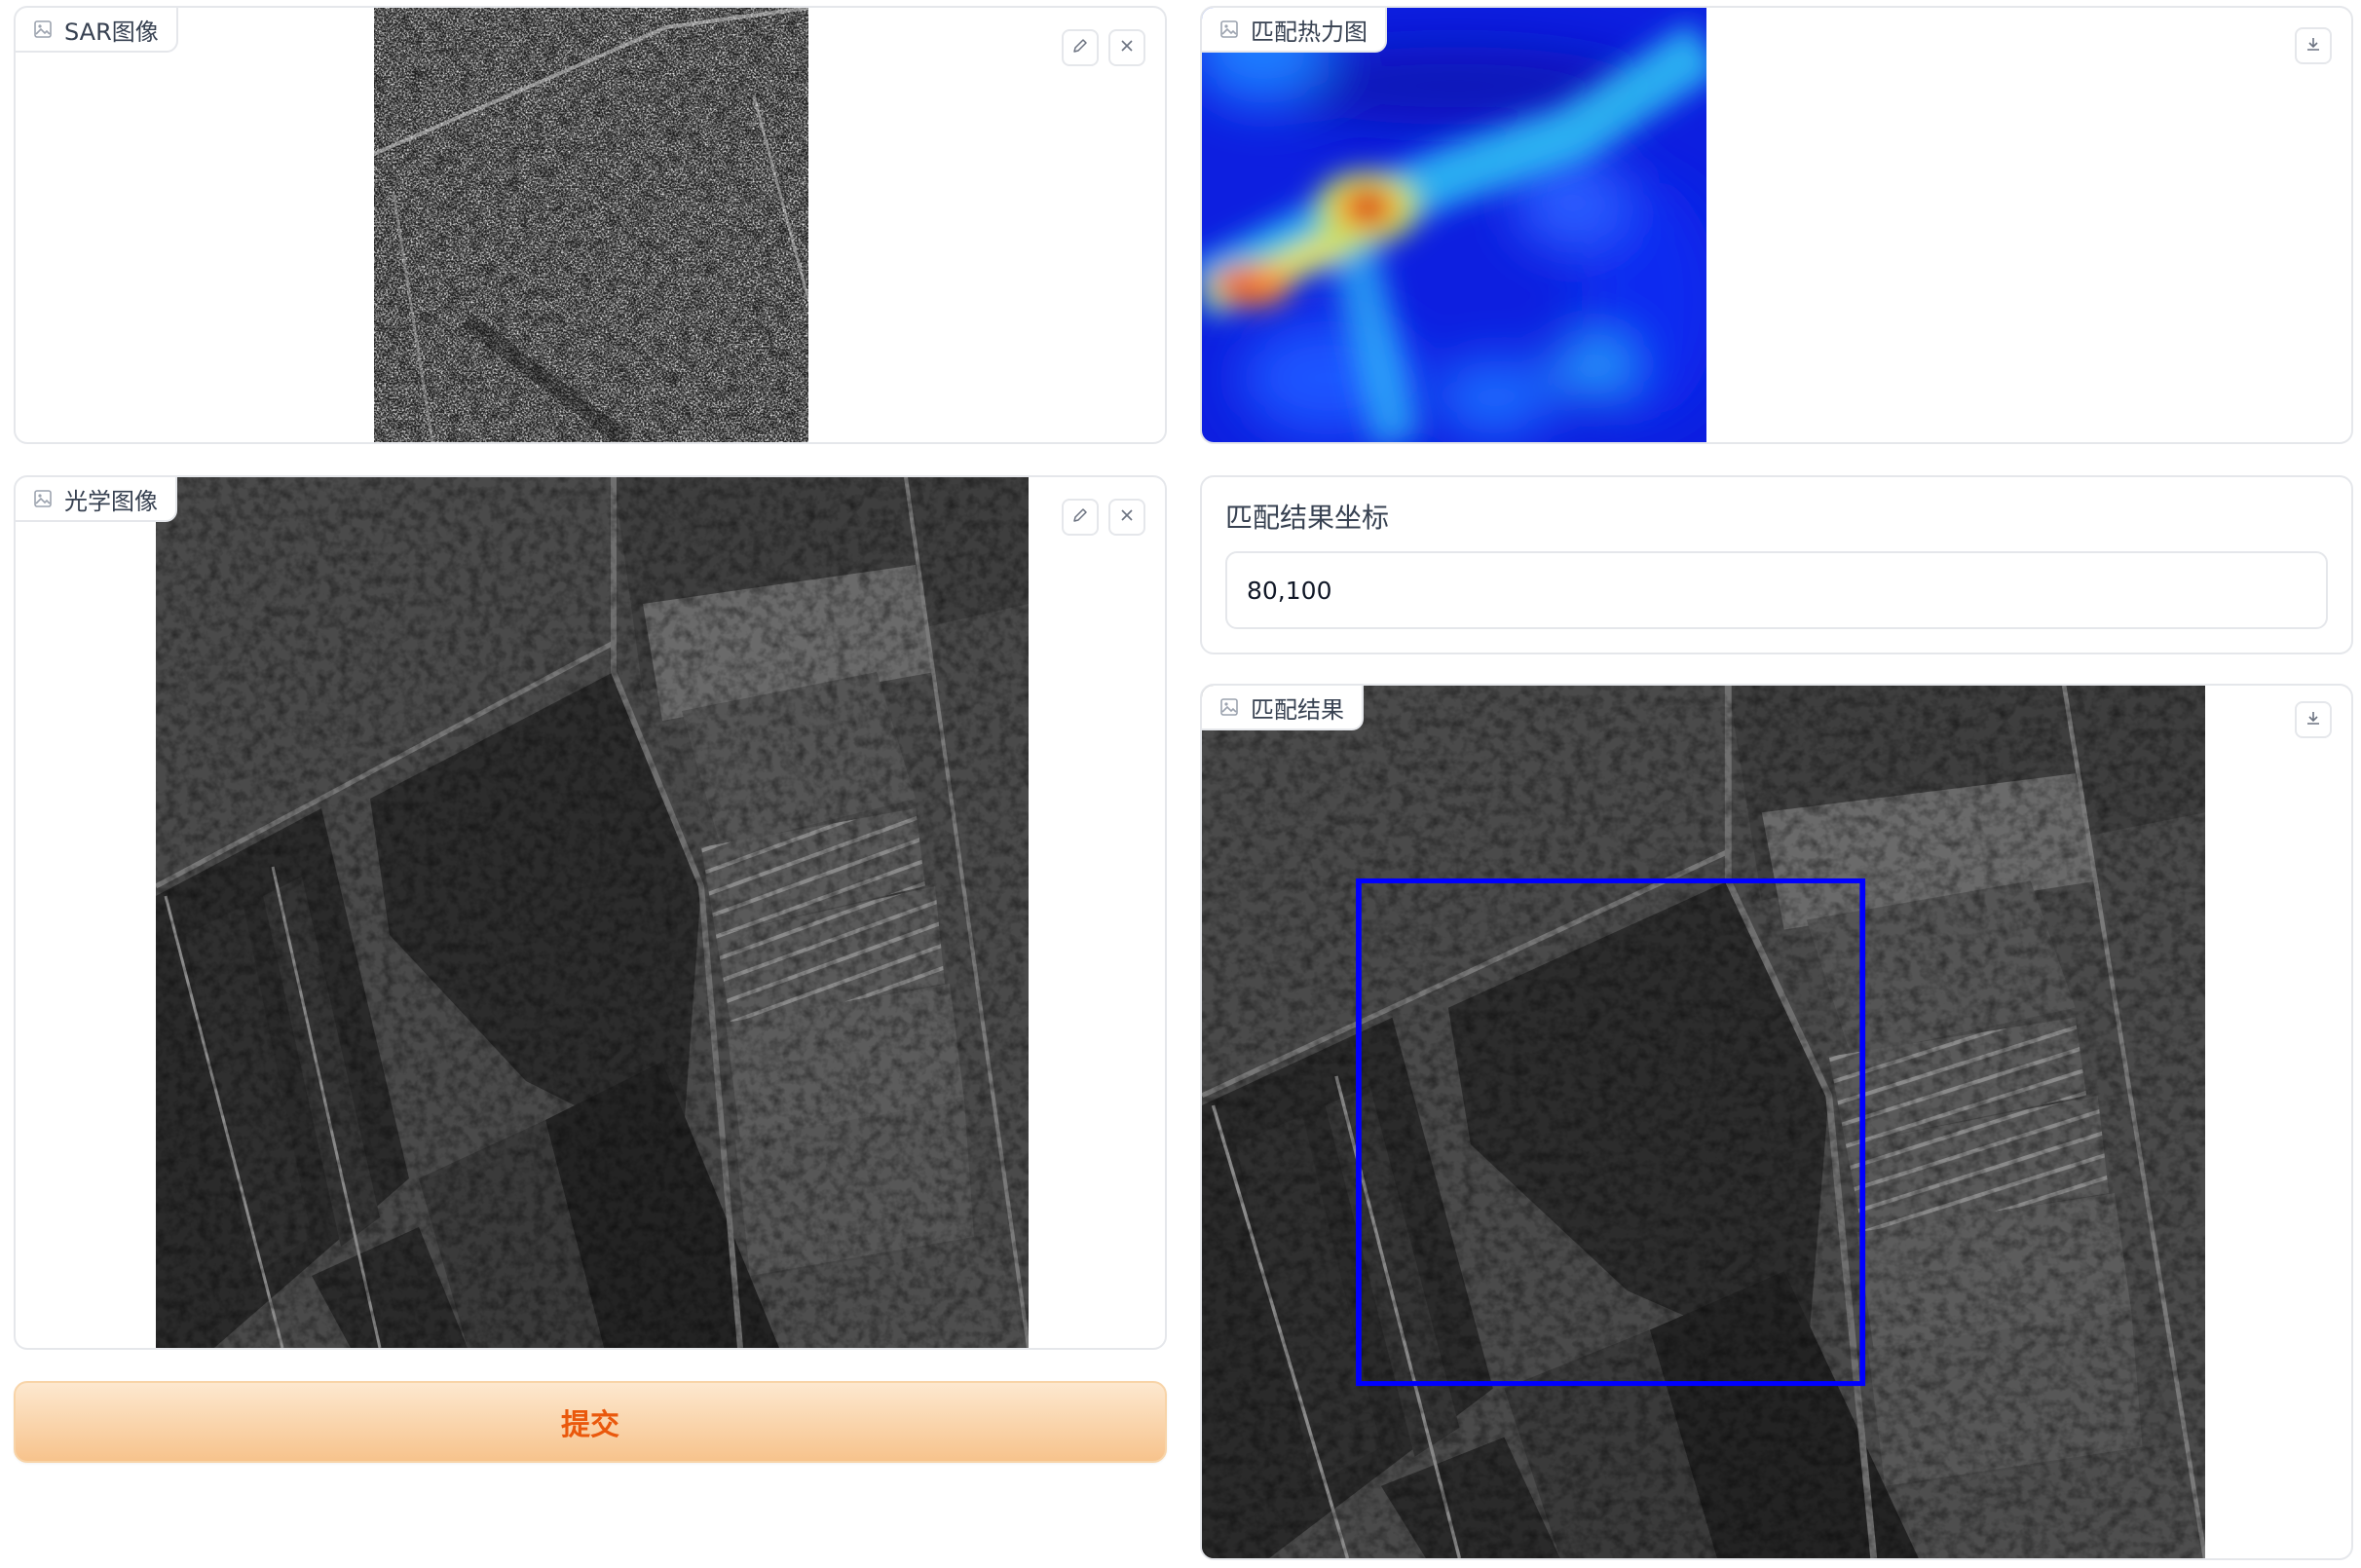  What do you see at coordinates (1297, 709) in the screenshot?
I see `match-result-label-text: 匹配结果` at bounding box center [1297, 709].